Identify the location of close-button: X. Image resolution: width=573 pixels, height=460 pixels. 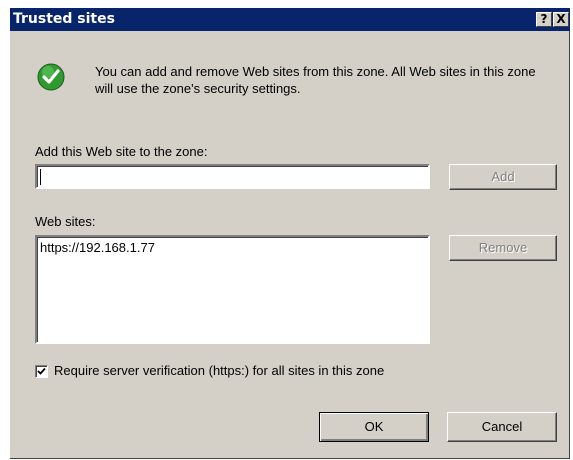
(561, 19).